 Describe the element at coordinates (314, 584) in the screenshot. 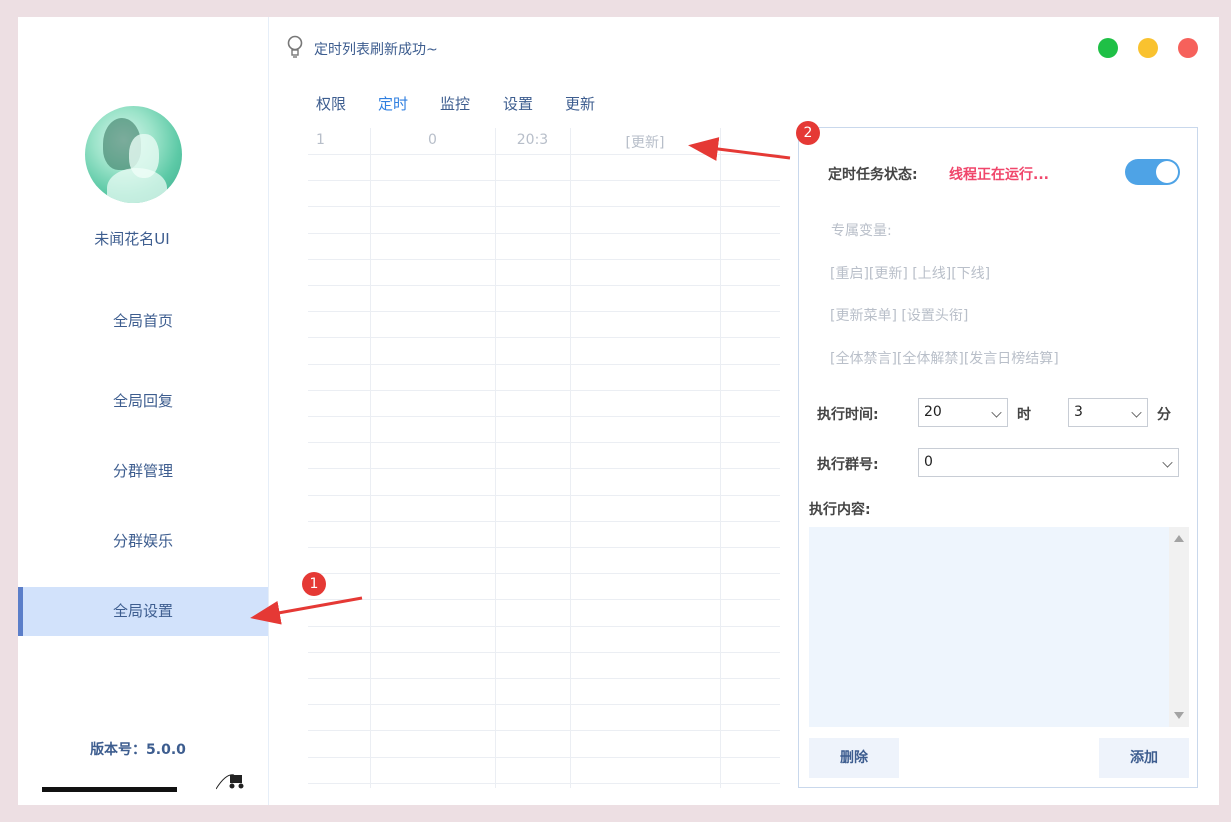

I see `annotation-badge-1: 1` at that location.